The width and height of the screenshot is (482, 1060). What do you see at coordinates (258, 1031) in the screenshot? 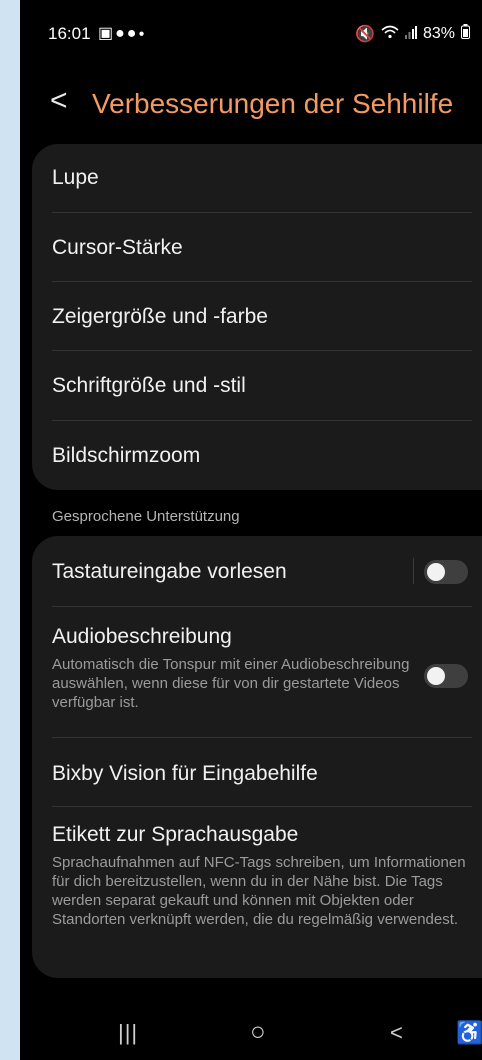
I see `home-button: ○` at bounding box center [258, 1031].